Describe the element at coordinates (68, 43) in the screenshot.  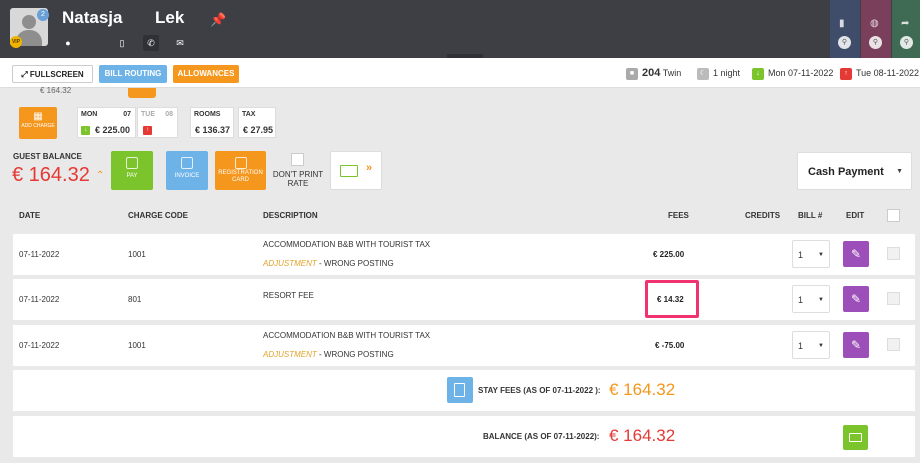
I see `location-icon: ●` at that location.